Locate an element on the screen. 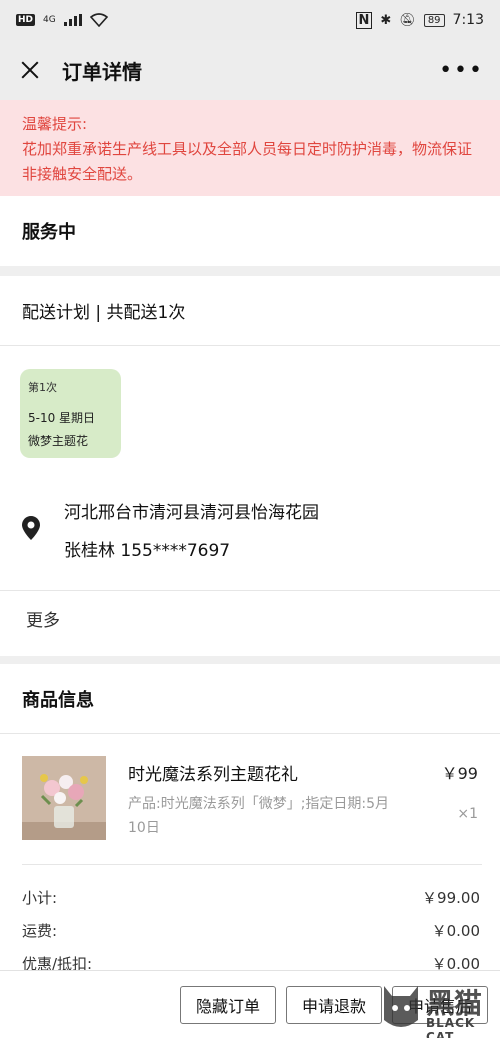  cat-logo-icon is located at coordinates (401, 1006).